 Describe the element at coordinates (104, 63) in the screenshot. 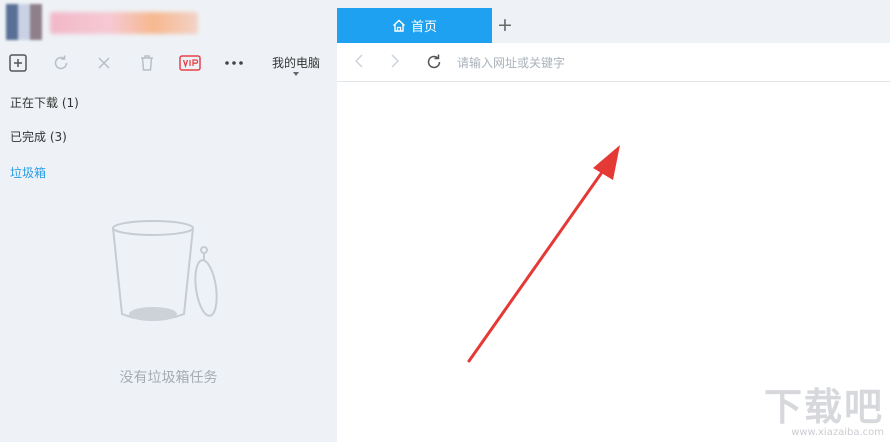

I see `delete-icon` at that location.